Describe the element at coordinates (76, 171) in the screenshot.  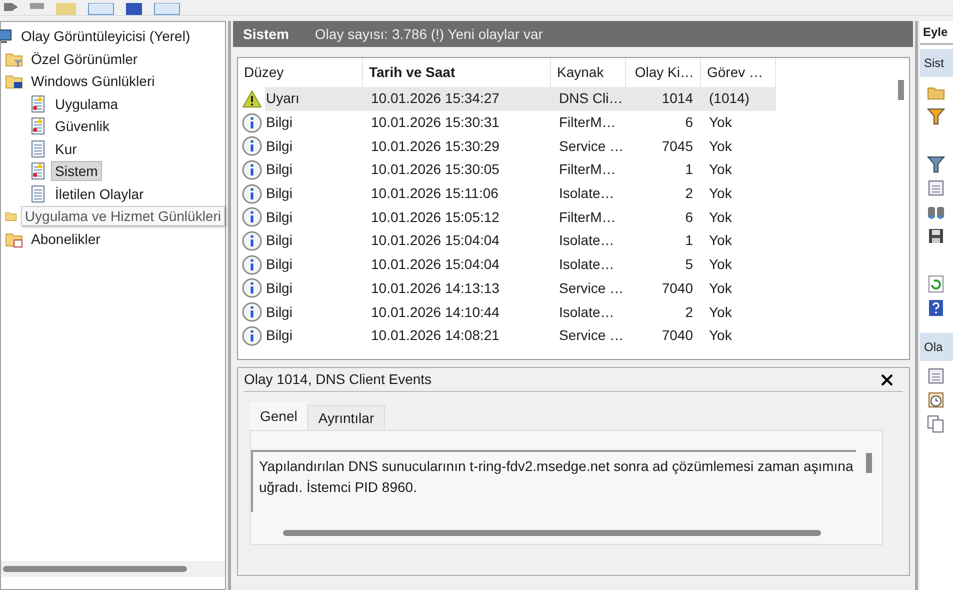
I see `tree-item: Sistem` at that location.